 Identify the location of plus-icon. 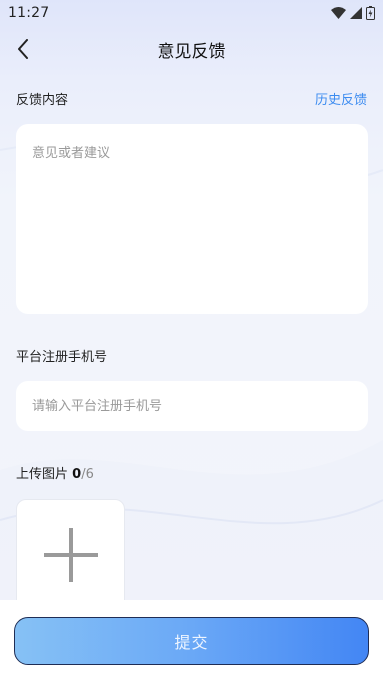
(70, 555).